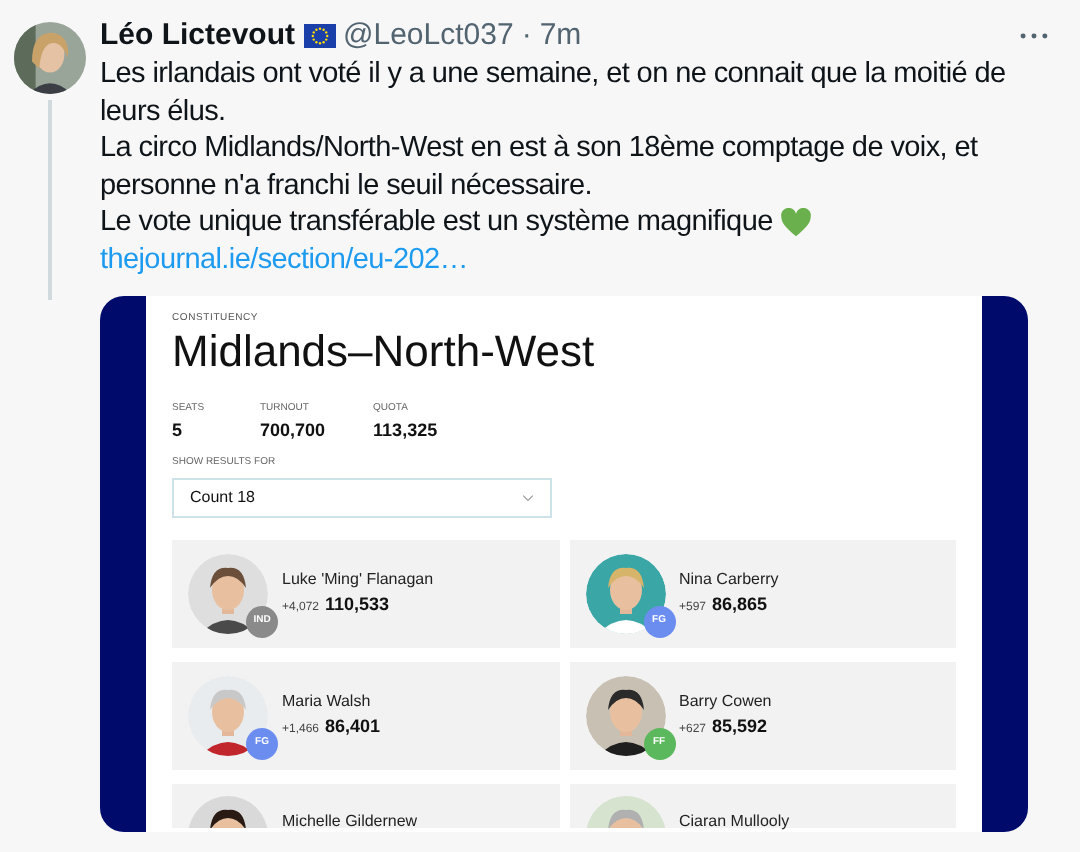 The image size is (1080, 852). Describe the element at coordinates (405, 430) in the screenshot. I see `stat-value: 113,325` at that location.